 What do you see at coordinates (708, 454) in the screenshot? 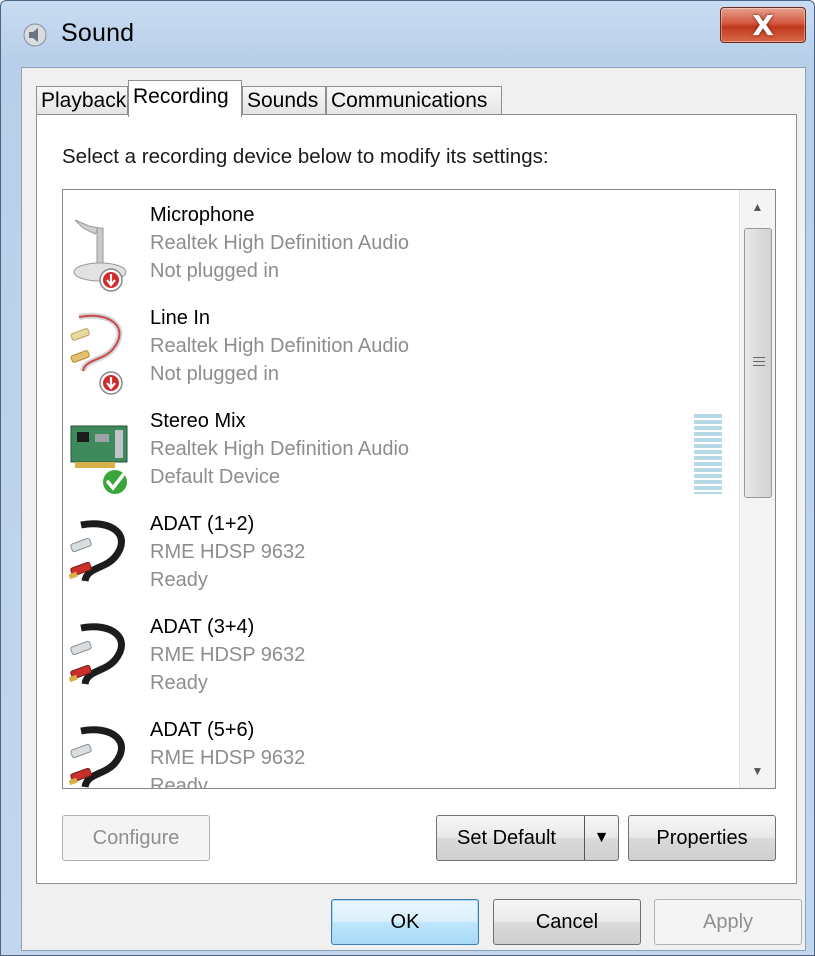
I see `level-meter` at bounding box center [708, 454].